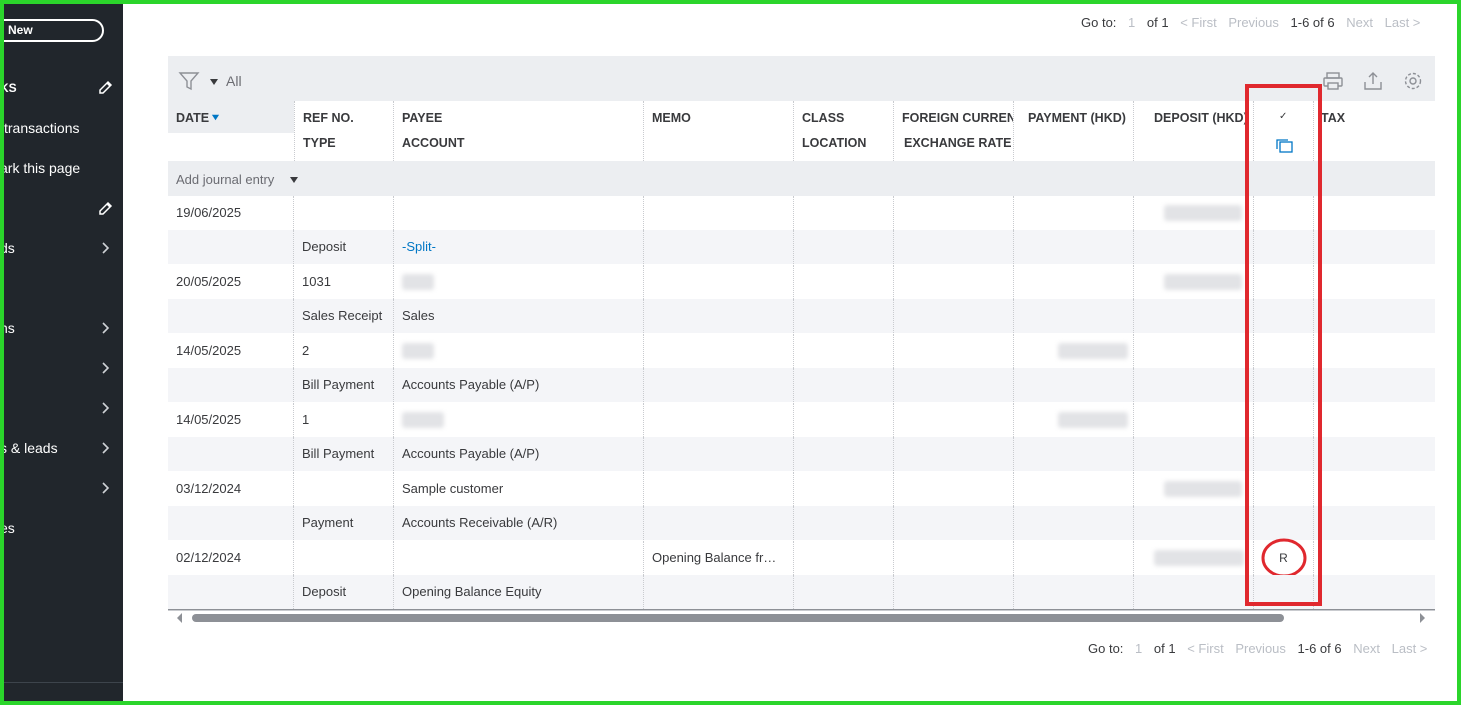 The height and width of the screenshot is (705, 1461). I want to click on add-journal-entry-row: Add journal entry, so click(801, 178).